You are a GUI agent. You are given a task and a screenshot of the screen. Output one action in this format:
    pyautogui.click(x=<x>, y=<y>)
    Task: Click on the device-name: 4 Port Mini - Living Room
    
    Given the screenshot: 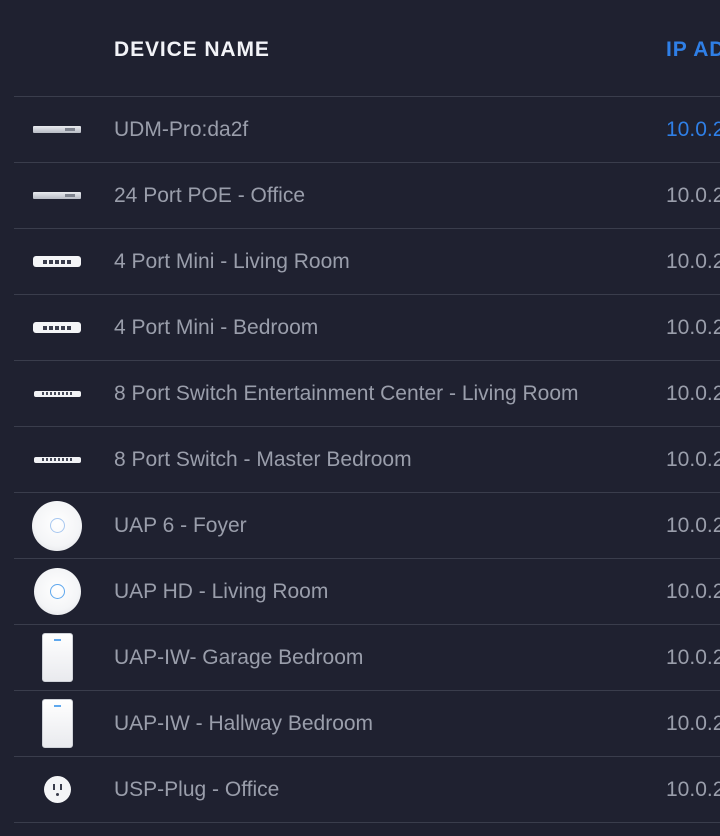 What is the action you would take?
    pyautogui.click(x=232, y=261)
    